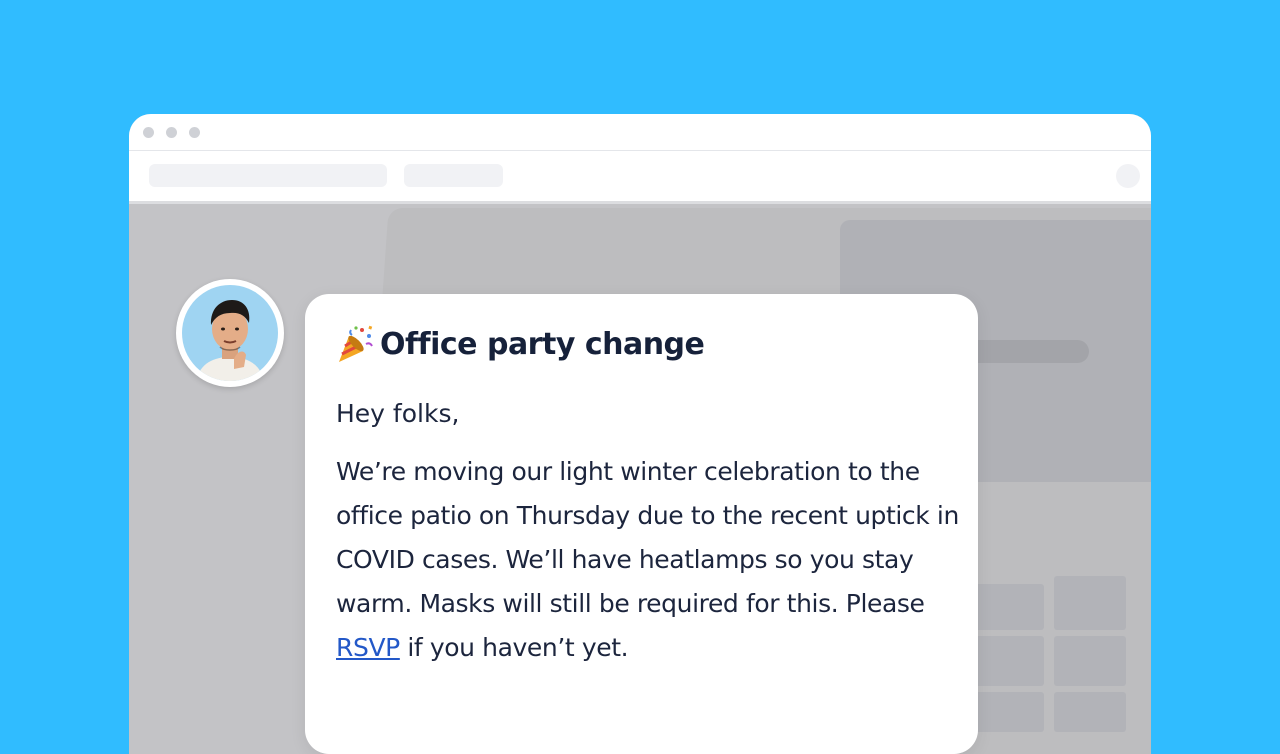 This screenshot has height=754, width=1280. I want to click on message-body-text-end: if you haven’t yet., so click(514, 647).